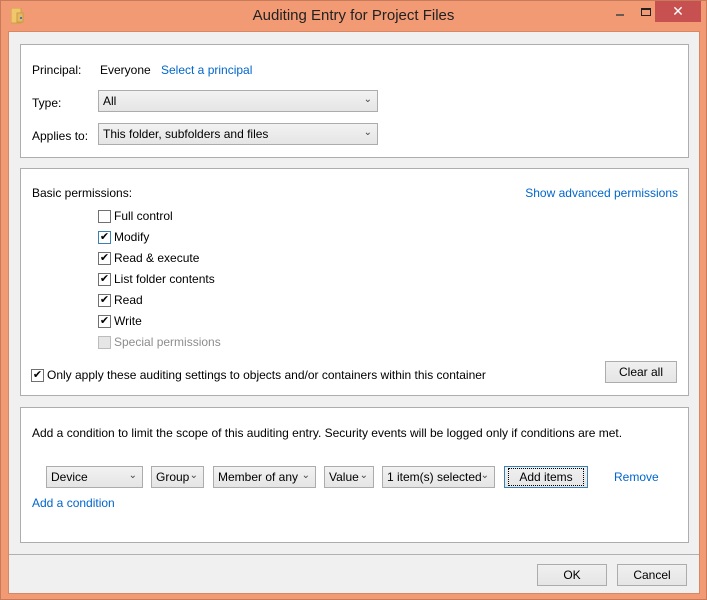 Image resolution: width=707 pixels, height=600 pixels. I want to click on type-label: Type:, so click(47, 103).